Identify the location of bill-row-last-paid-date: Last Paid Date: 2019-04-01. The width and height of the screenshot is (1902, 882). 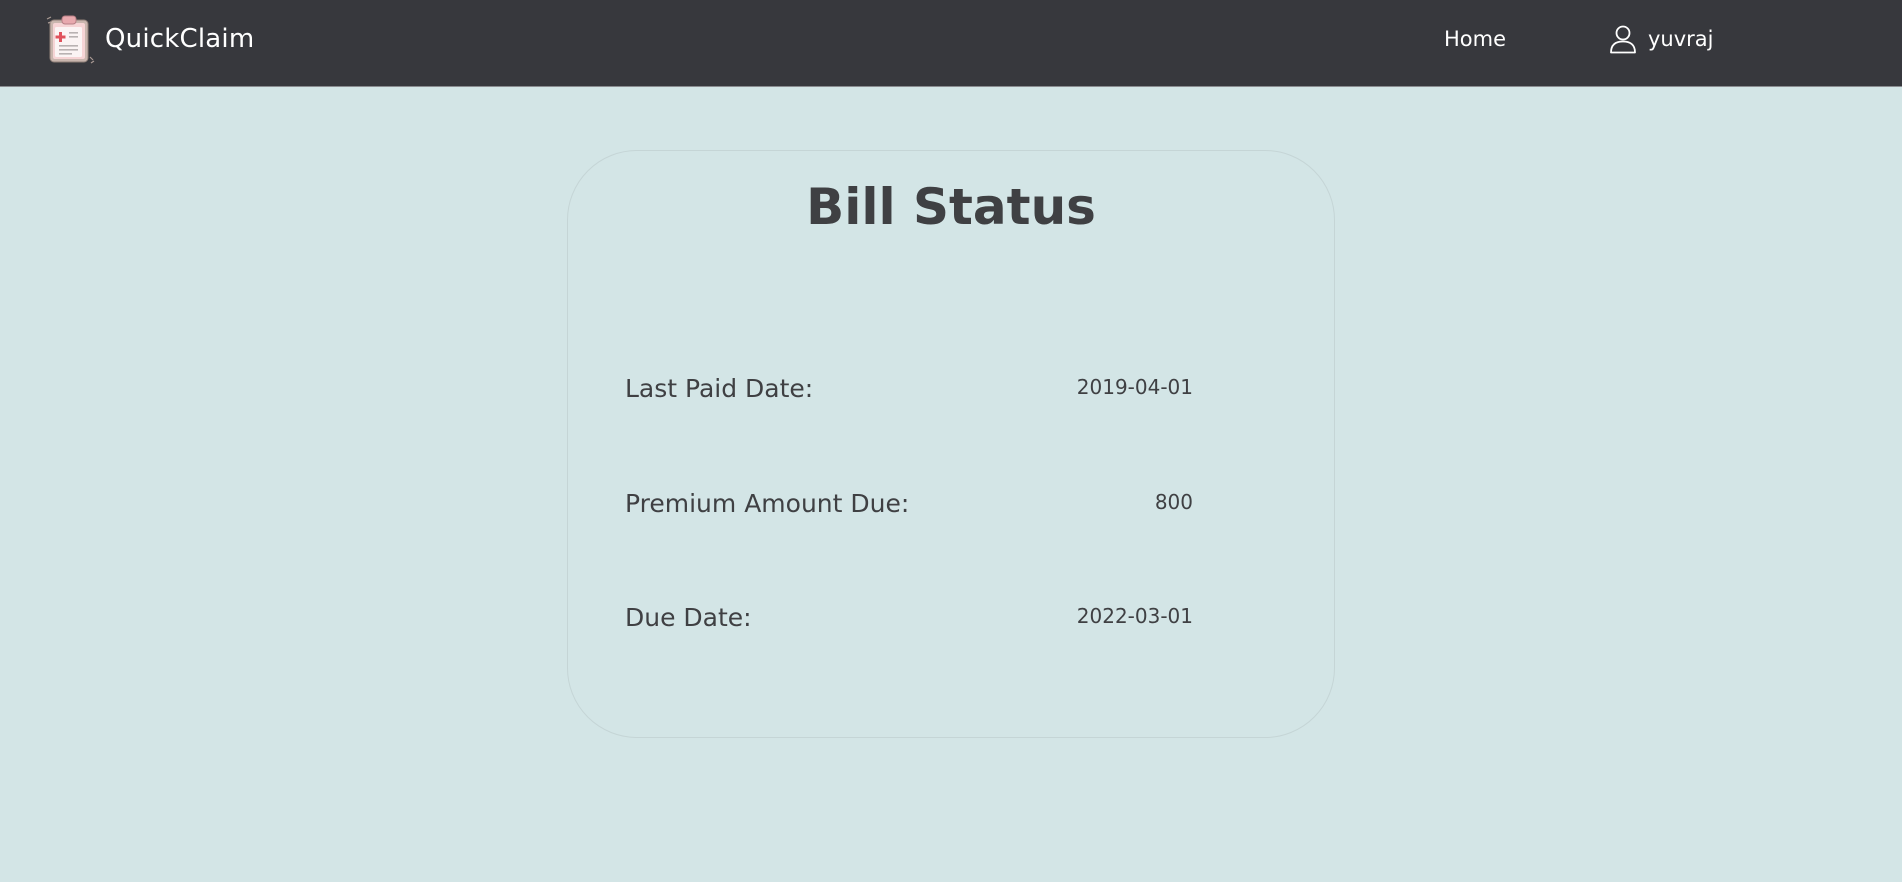
(909, 389).